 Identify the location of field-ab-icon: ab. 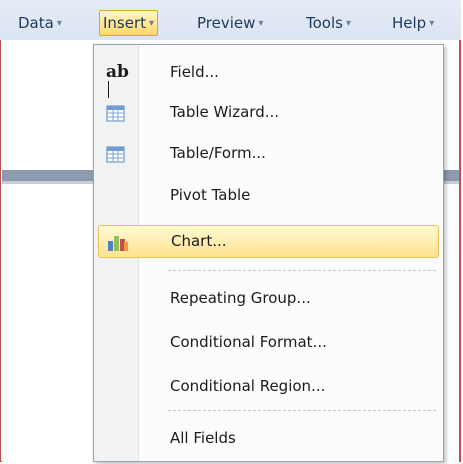
(117, 80).